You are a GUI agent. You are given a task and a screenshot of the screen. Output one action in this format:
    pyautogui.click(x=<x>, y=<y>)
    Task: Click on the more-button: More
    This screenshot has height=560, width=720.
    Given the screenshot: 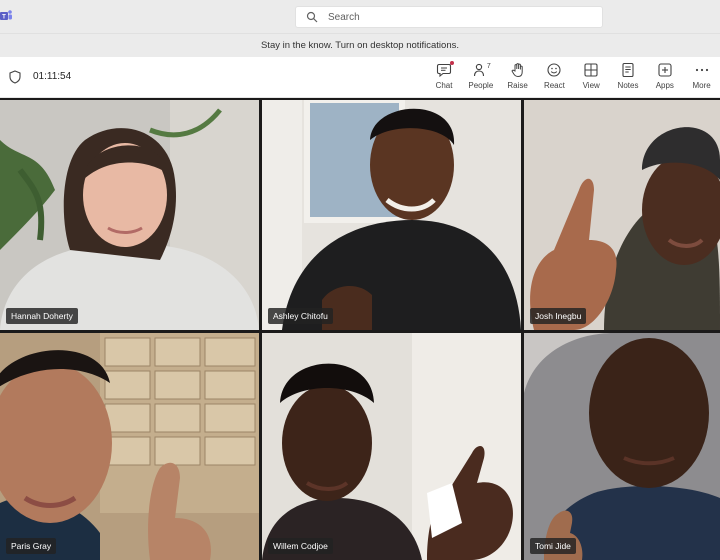 What is the action you would take?
    pyautogui.click(x=701, y=76)
    